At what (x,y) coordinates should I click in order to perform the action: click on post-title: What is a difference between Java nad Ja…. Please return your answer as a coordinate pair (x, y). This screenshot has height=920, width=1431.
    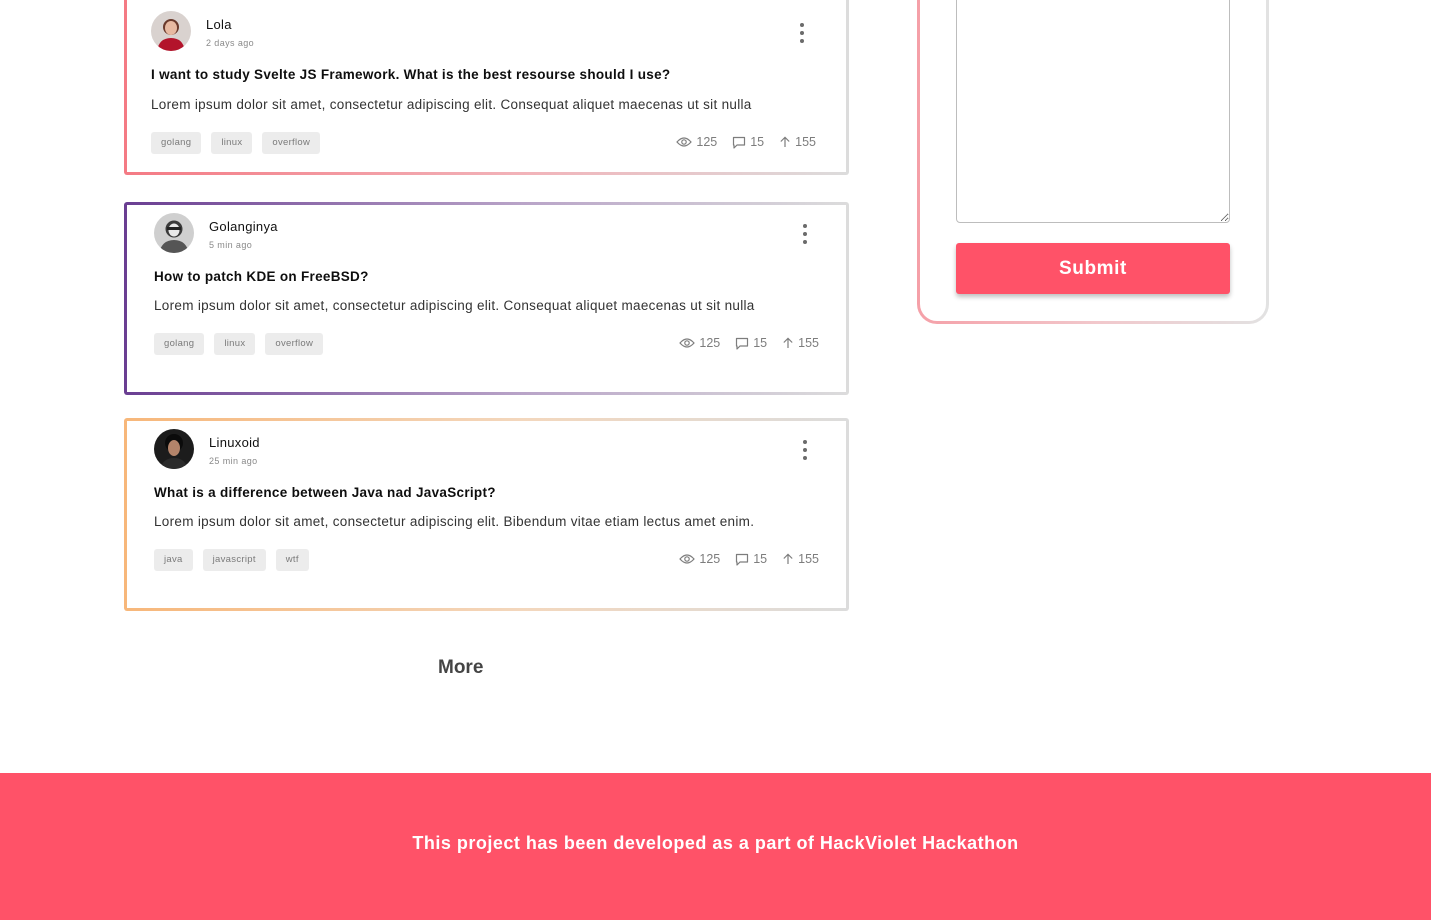
    Looking at the image, I should click on (325, 492).